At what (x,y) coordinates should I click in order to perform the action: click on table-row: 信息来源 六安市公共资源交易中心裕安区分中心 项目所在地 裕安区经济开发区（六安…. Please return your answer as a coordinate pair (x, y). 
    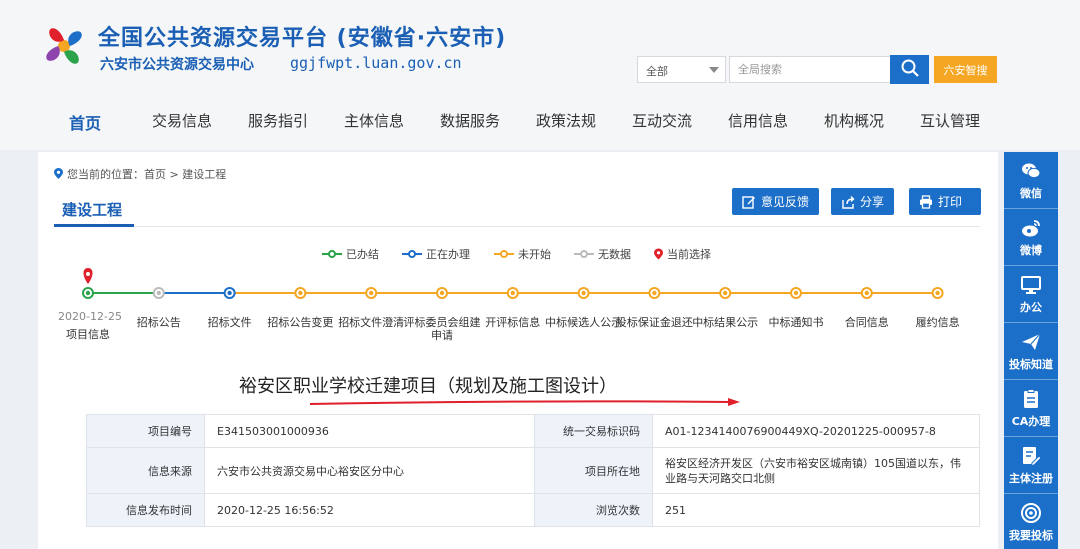
    Looking at the image, I should click on (533, 470).